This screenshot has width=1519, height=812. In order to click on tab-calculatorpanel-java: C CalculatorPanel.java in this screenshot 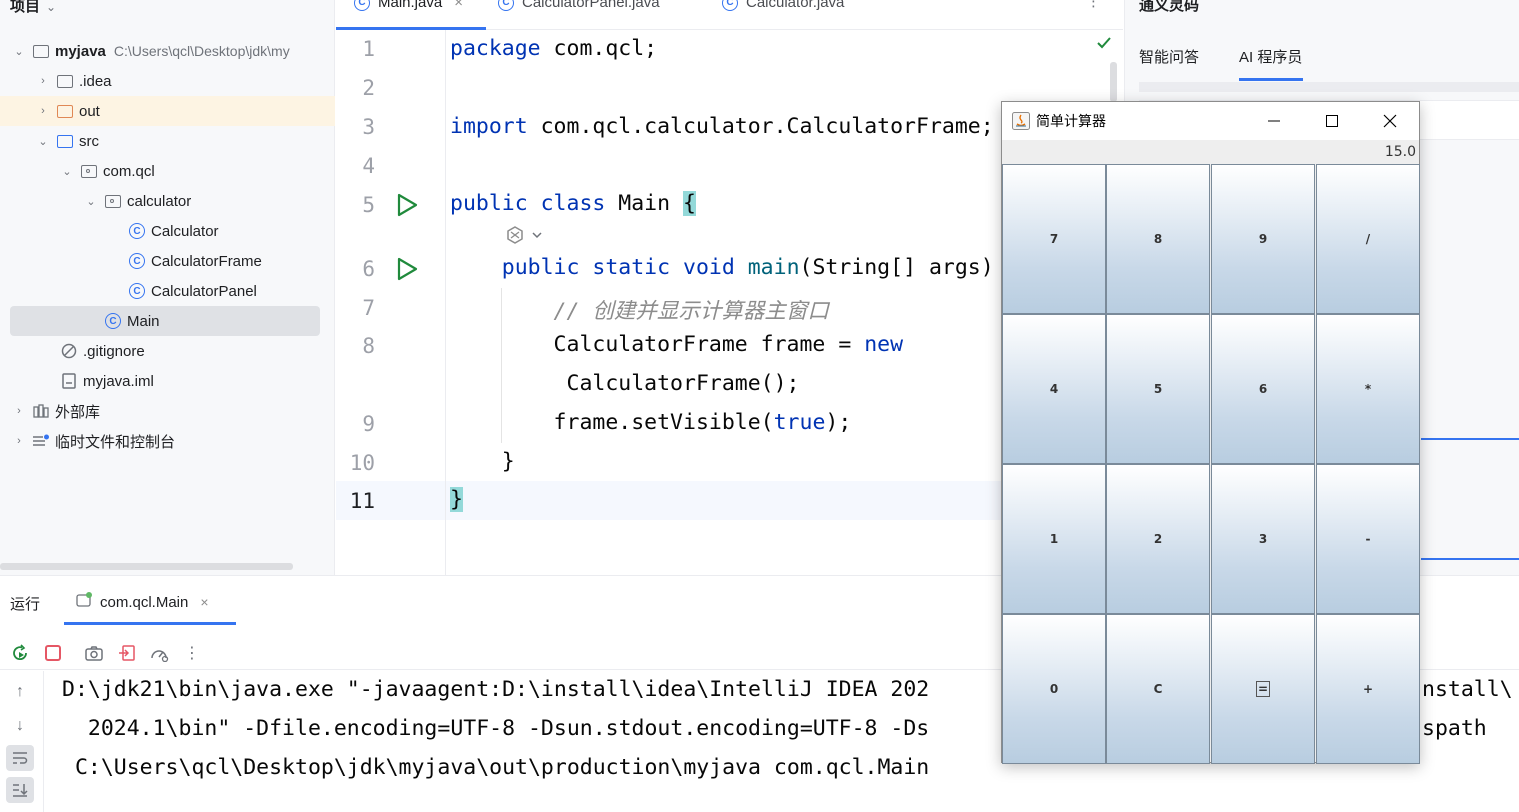, I will do `click(579, 5)`.